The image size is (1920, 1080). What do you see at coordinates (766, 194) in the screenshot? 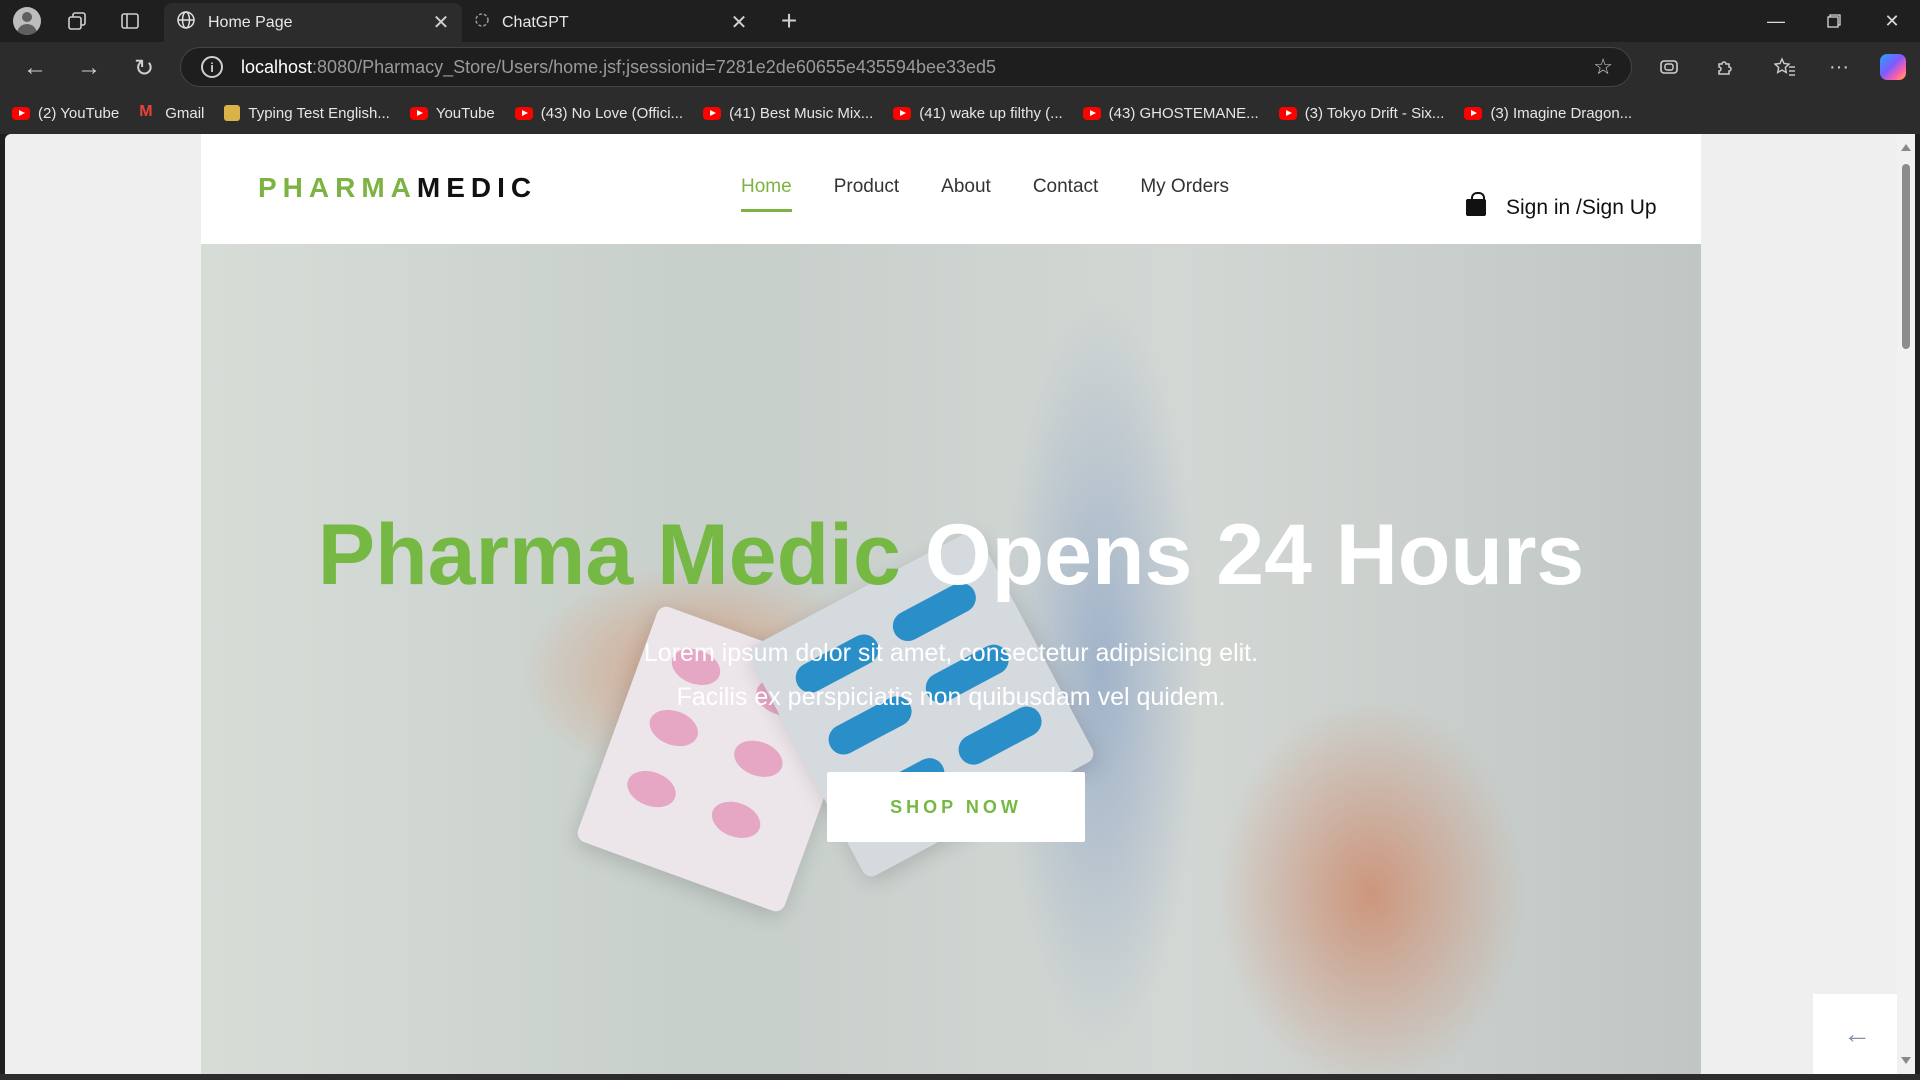
I see `nav-home: Home` at bounding box center [766, 194].